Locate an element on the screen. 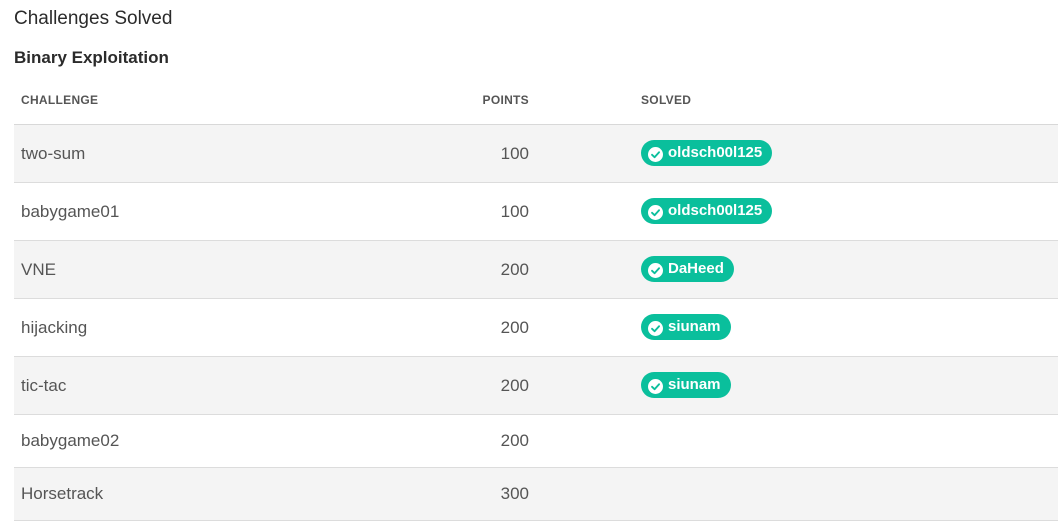  table-row: VNE 200 DaHeed is located at coordinates (536, 269).